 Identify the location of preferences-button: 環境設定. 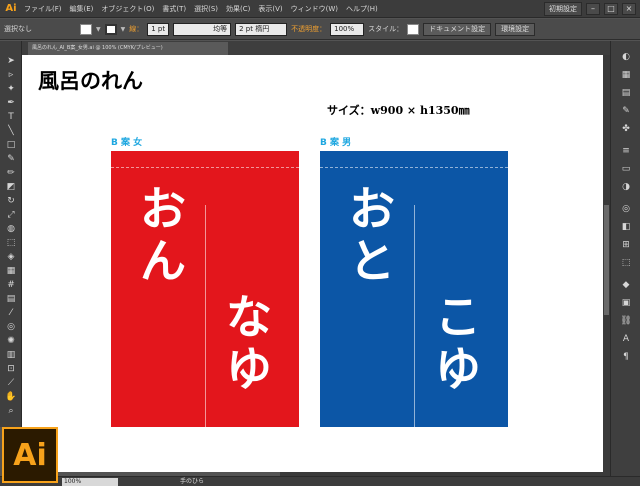
(515, 29).